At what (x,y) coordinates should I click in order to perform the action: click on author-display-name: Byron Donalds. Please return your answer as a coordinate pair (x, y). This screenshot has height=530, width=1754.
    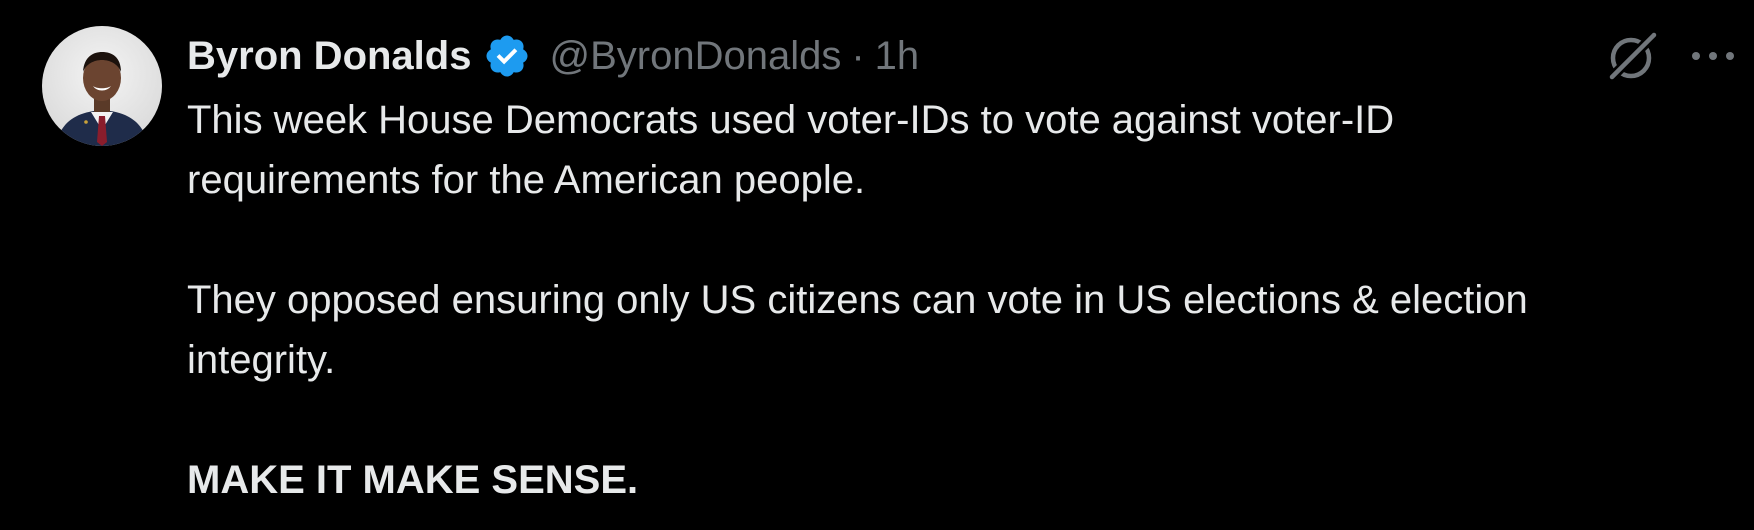
    Looking at the image, I should click on (329, 56).